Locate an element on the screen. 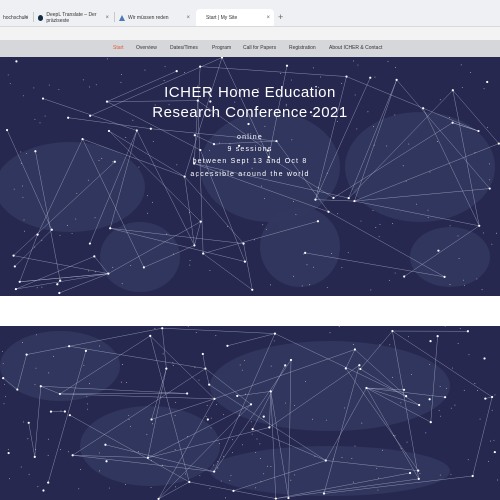 This screenshot has height=500, width=500. browser-tab-3: Wir müssen reden × is located at coordinates (155, 17).